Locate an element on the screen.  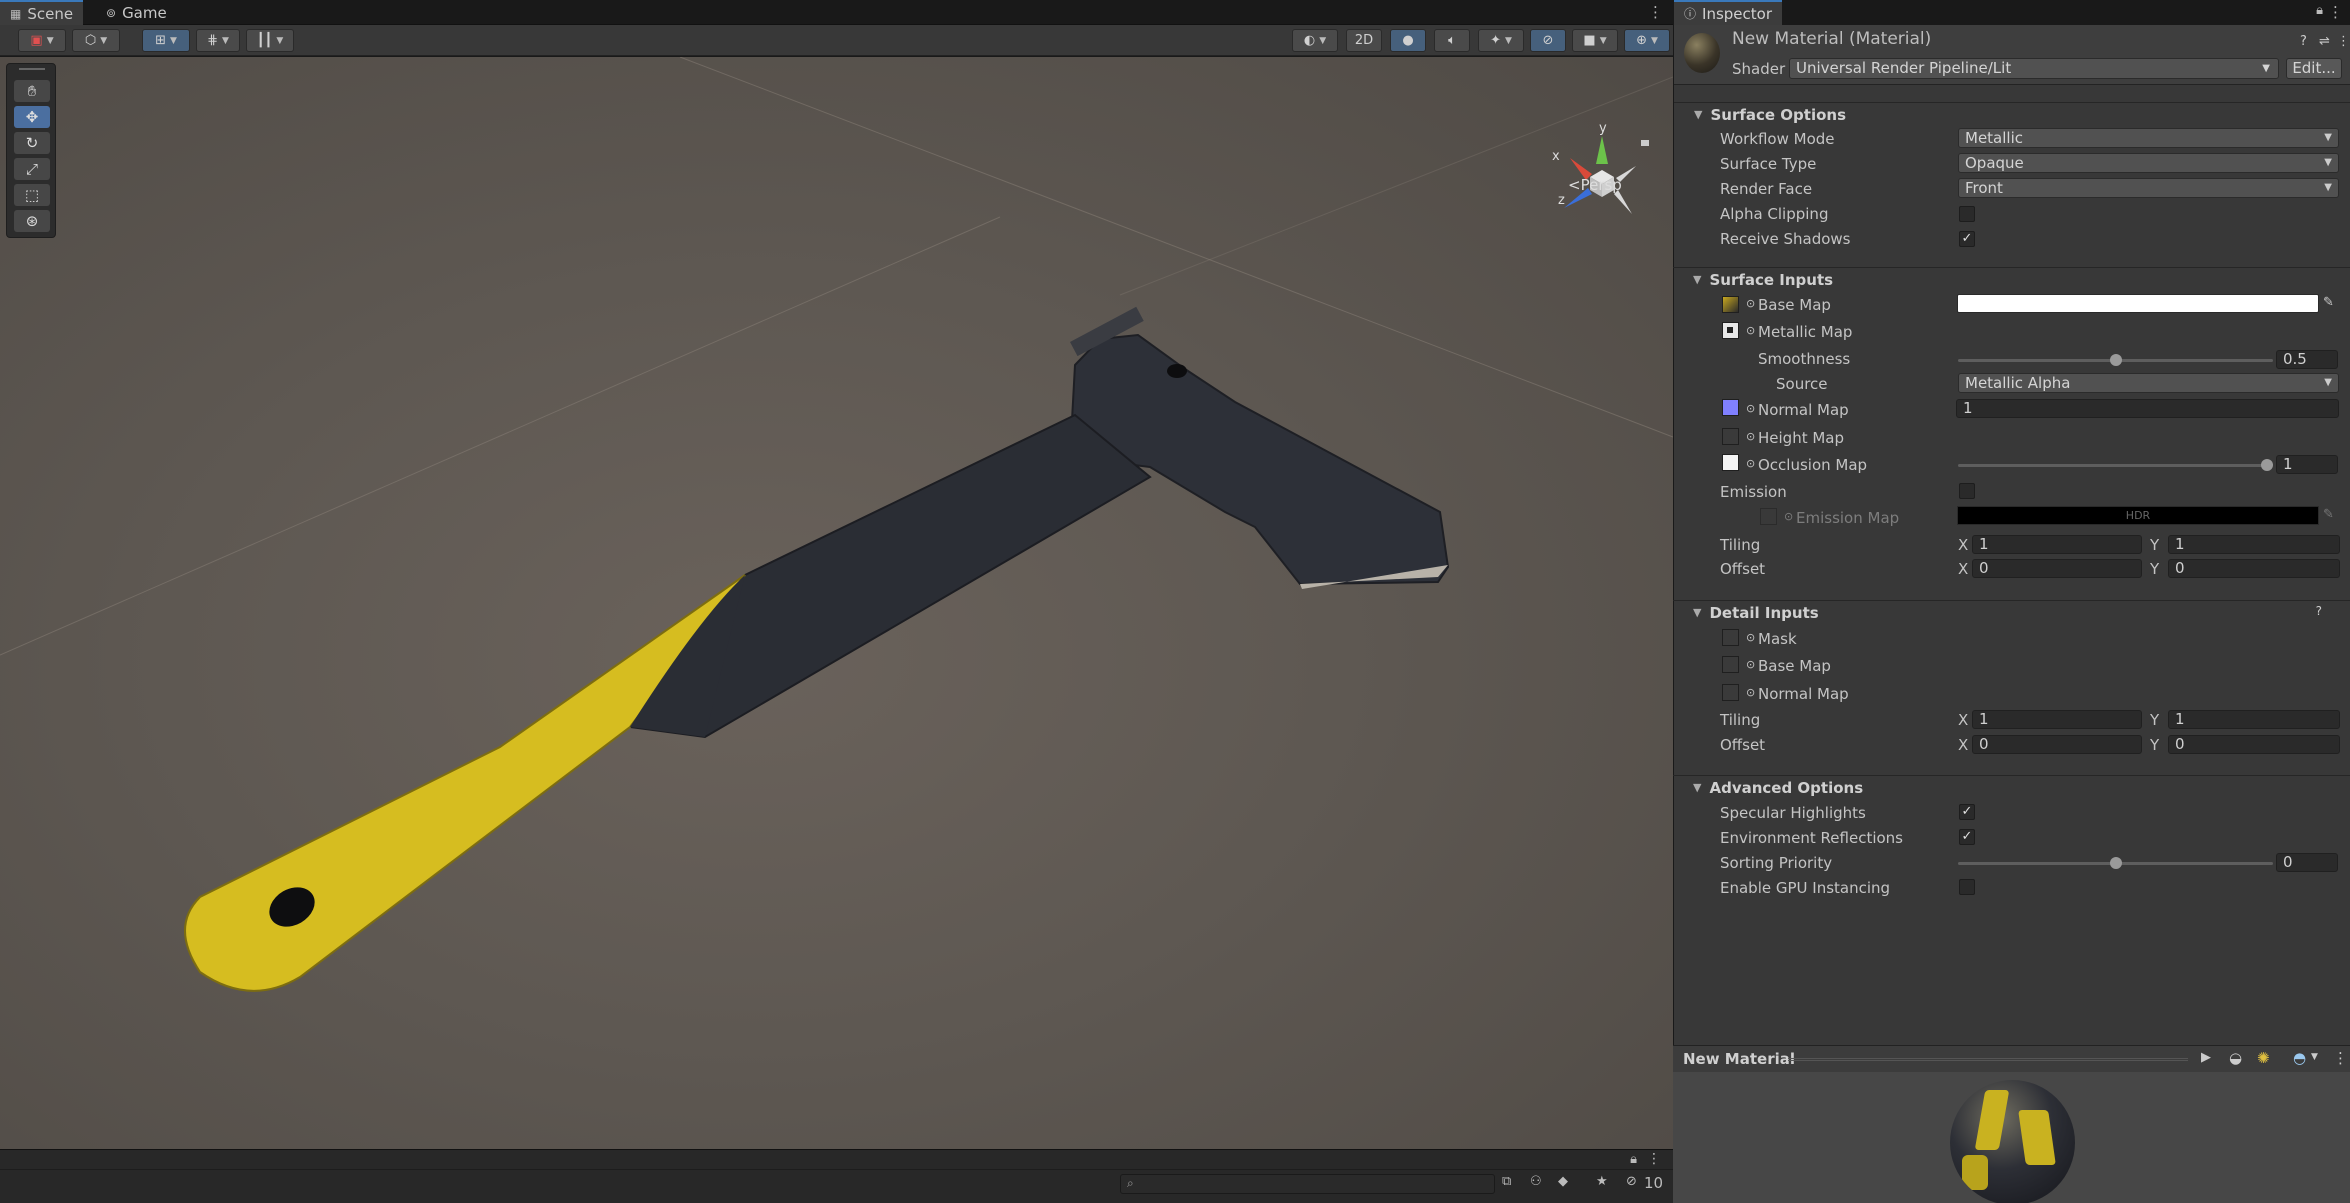
occlusion-slider-track is located at coordinates (2115, 465).